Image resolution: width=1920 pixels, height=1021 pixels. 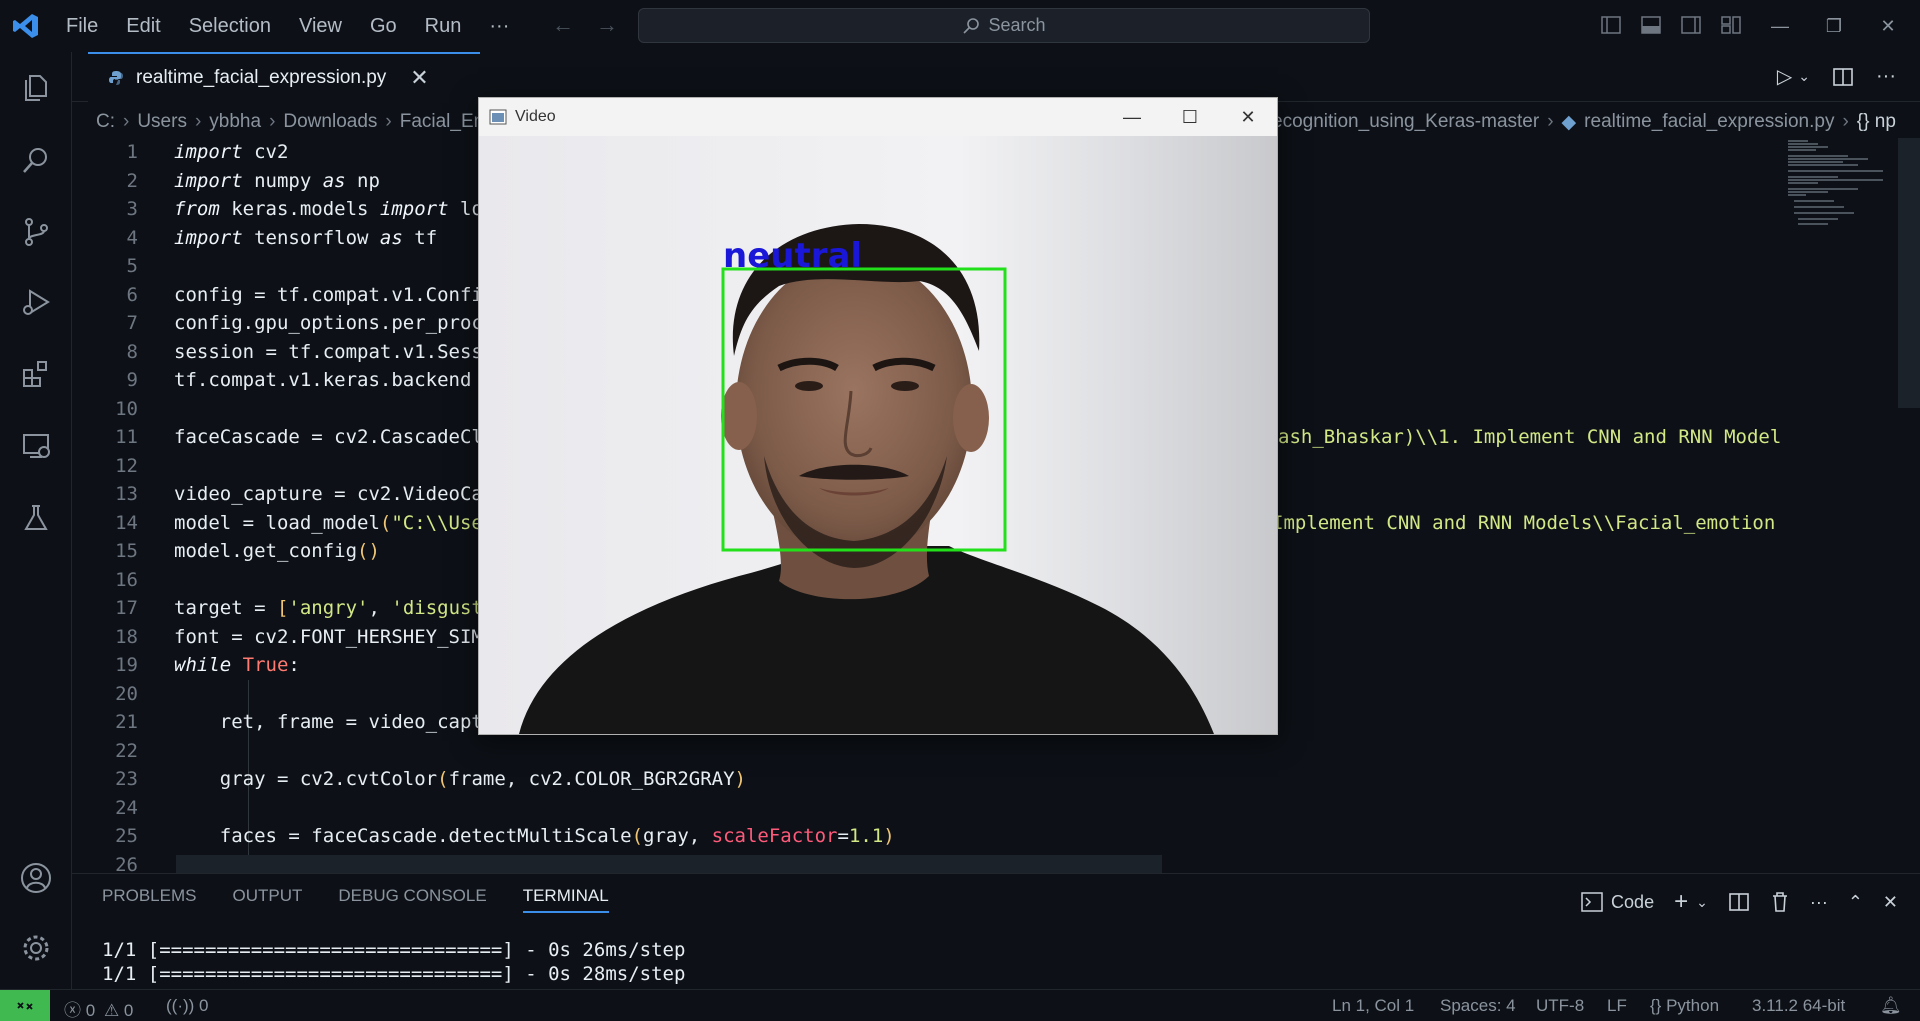 What do you see at coordinates (237, 665) in the screenshot?
I see `code-text: while True:` at bounding box center [237, 665].